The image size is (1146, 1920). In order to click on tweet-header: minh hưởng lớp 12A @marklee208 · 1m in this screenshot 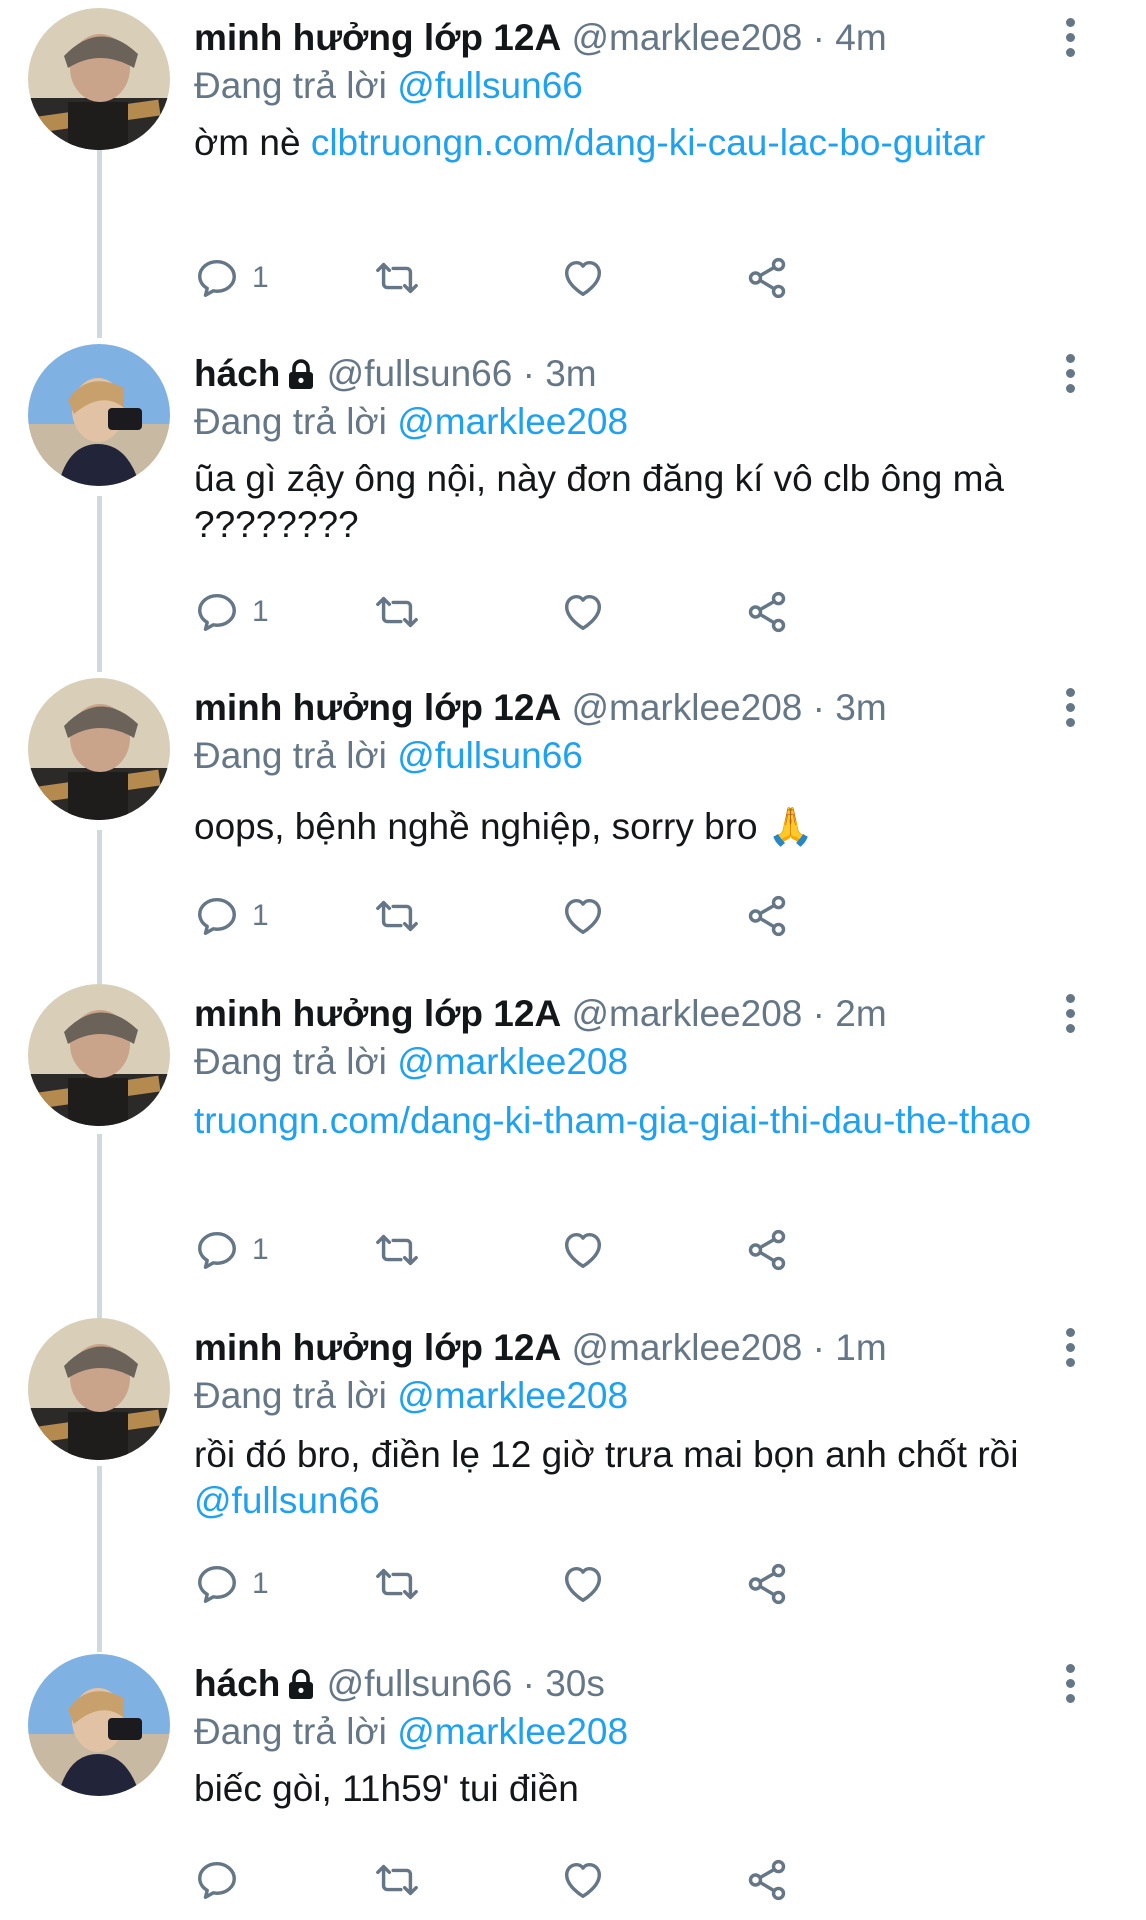, I will do `click(540, 1348)`.